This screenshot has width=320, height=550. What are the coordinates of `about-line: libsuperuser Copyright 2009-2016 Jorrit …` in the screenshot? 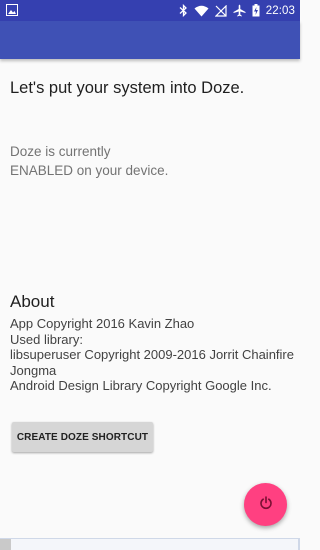 It's located at (152, 362).